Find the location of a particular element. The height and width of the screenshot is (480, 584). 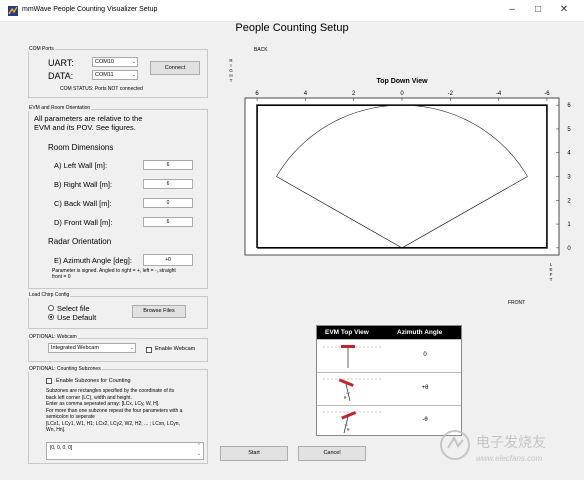

uart-label: UART: is located at coordinates (61, 63).